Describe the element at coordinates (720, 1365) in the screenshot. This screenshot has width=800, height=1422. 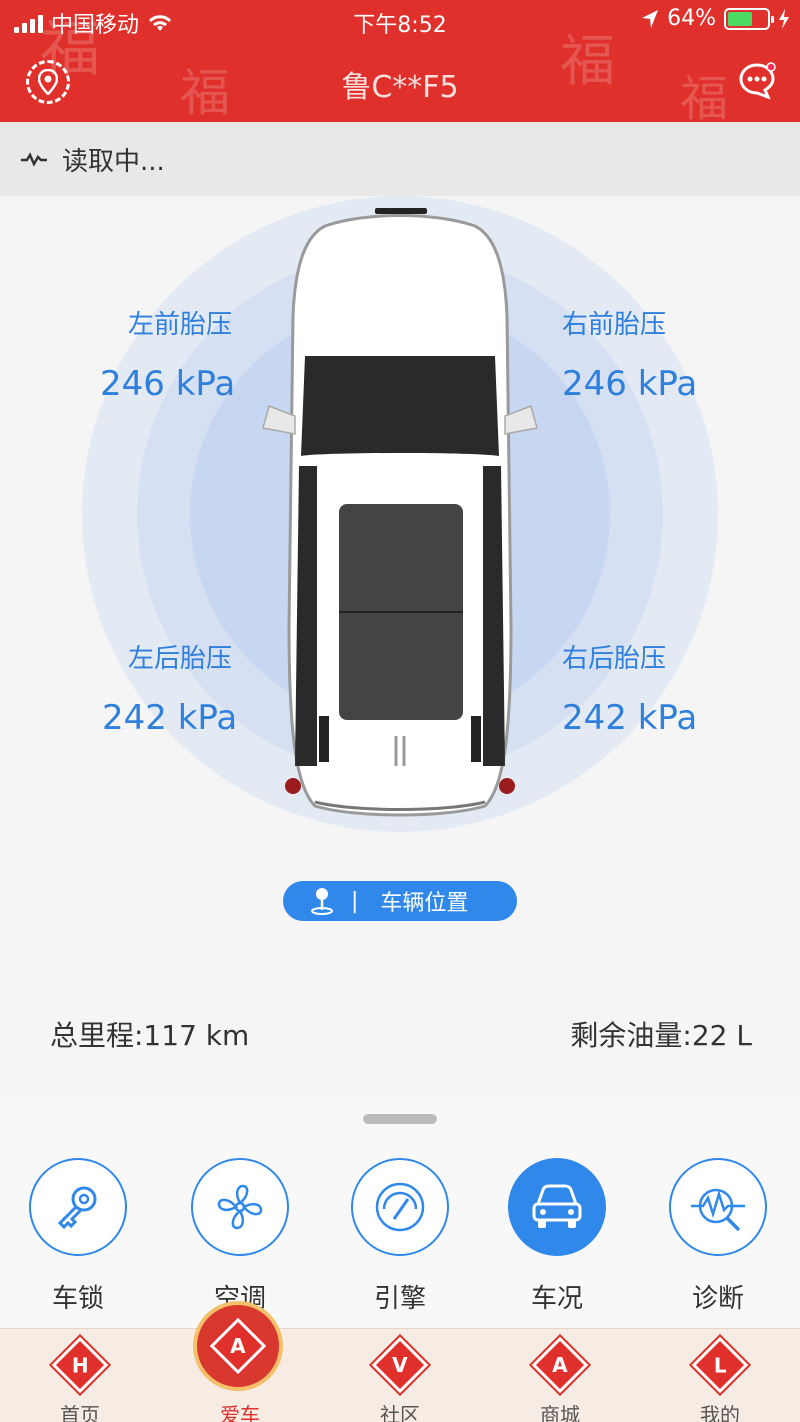
I see `profile-tab-icon: L` at that location.